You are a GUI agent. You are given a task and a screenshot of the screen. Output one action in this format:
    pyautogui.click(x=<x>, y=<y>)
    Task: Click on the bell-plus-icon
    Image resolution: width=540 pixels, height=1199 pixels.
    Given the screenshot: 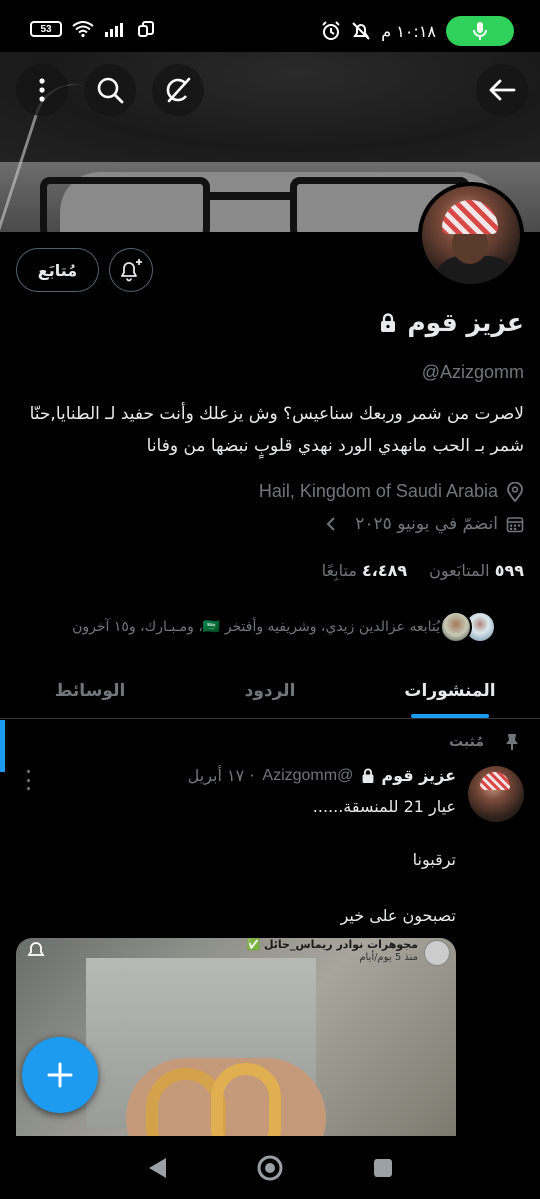 What is the action you would take?
    pyautogui.click(x=131, y=270)
    